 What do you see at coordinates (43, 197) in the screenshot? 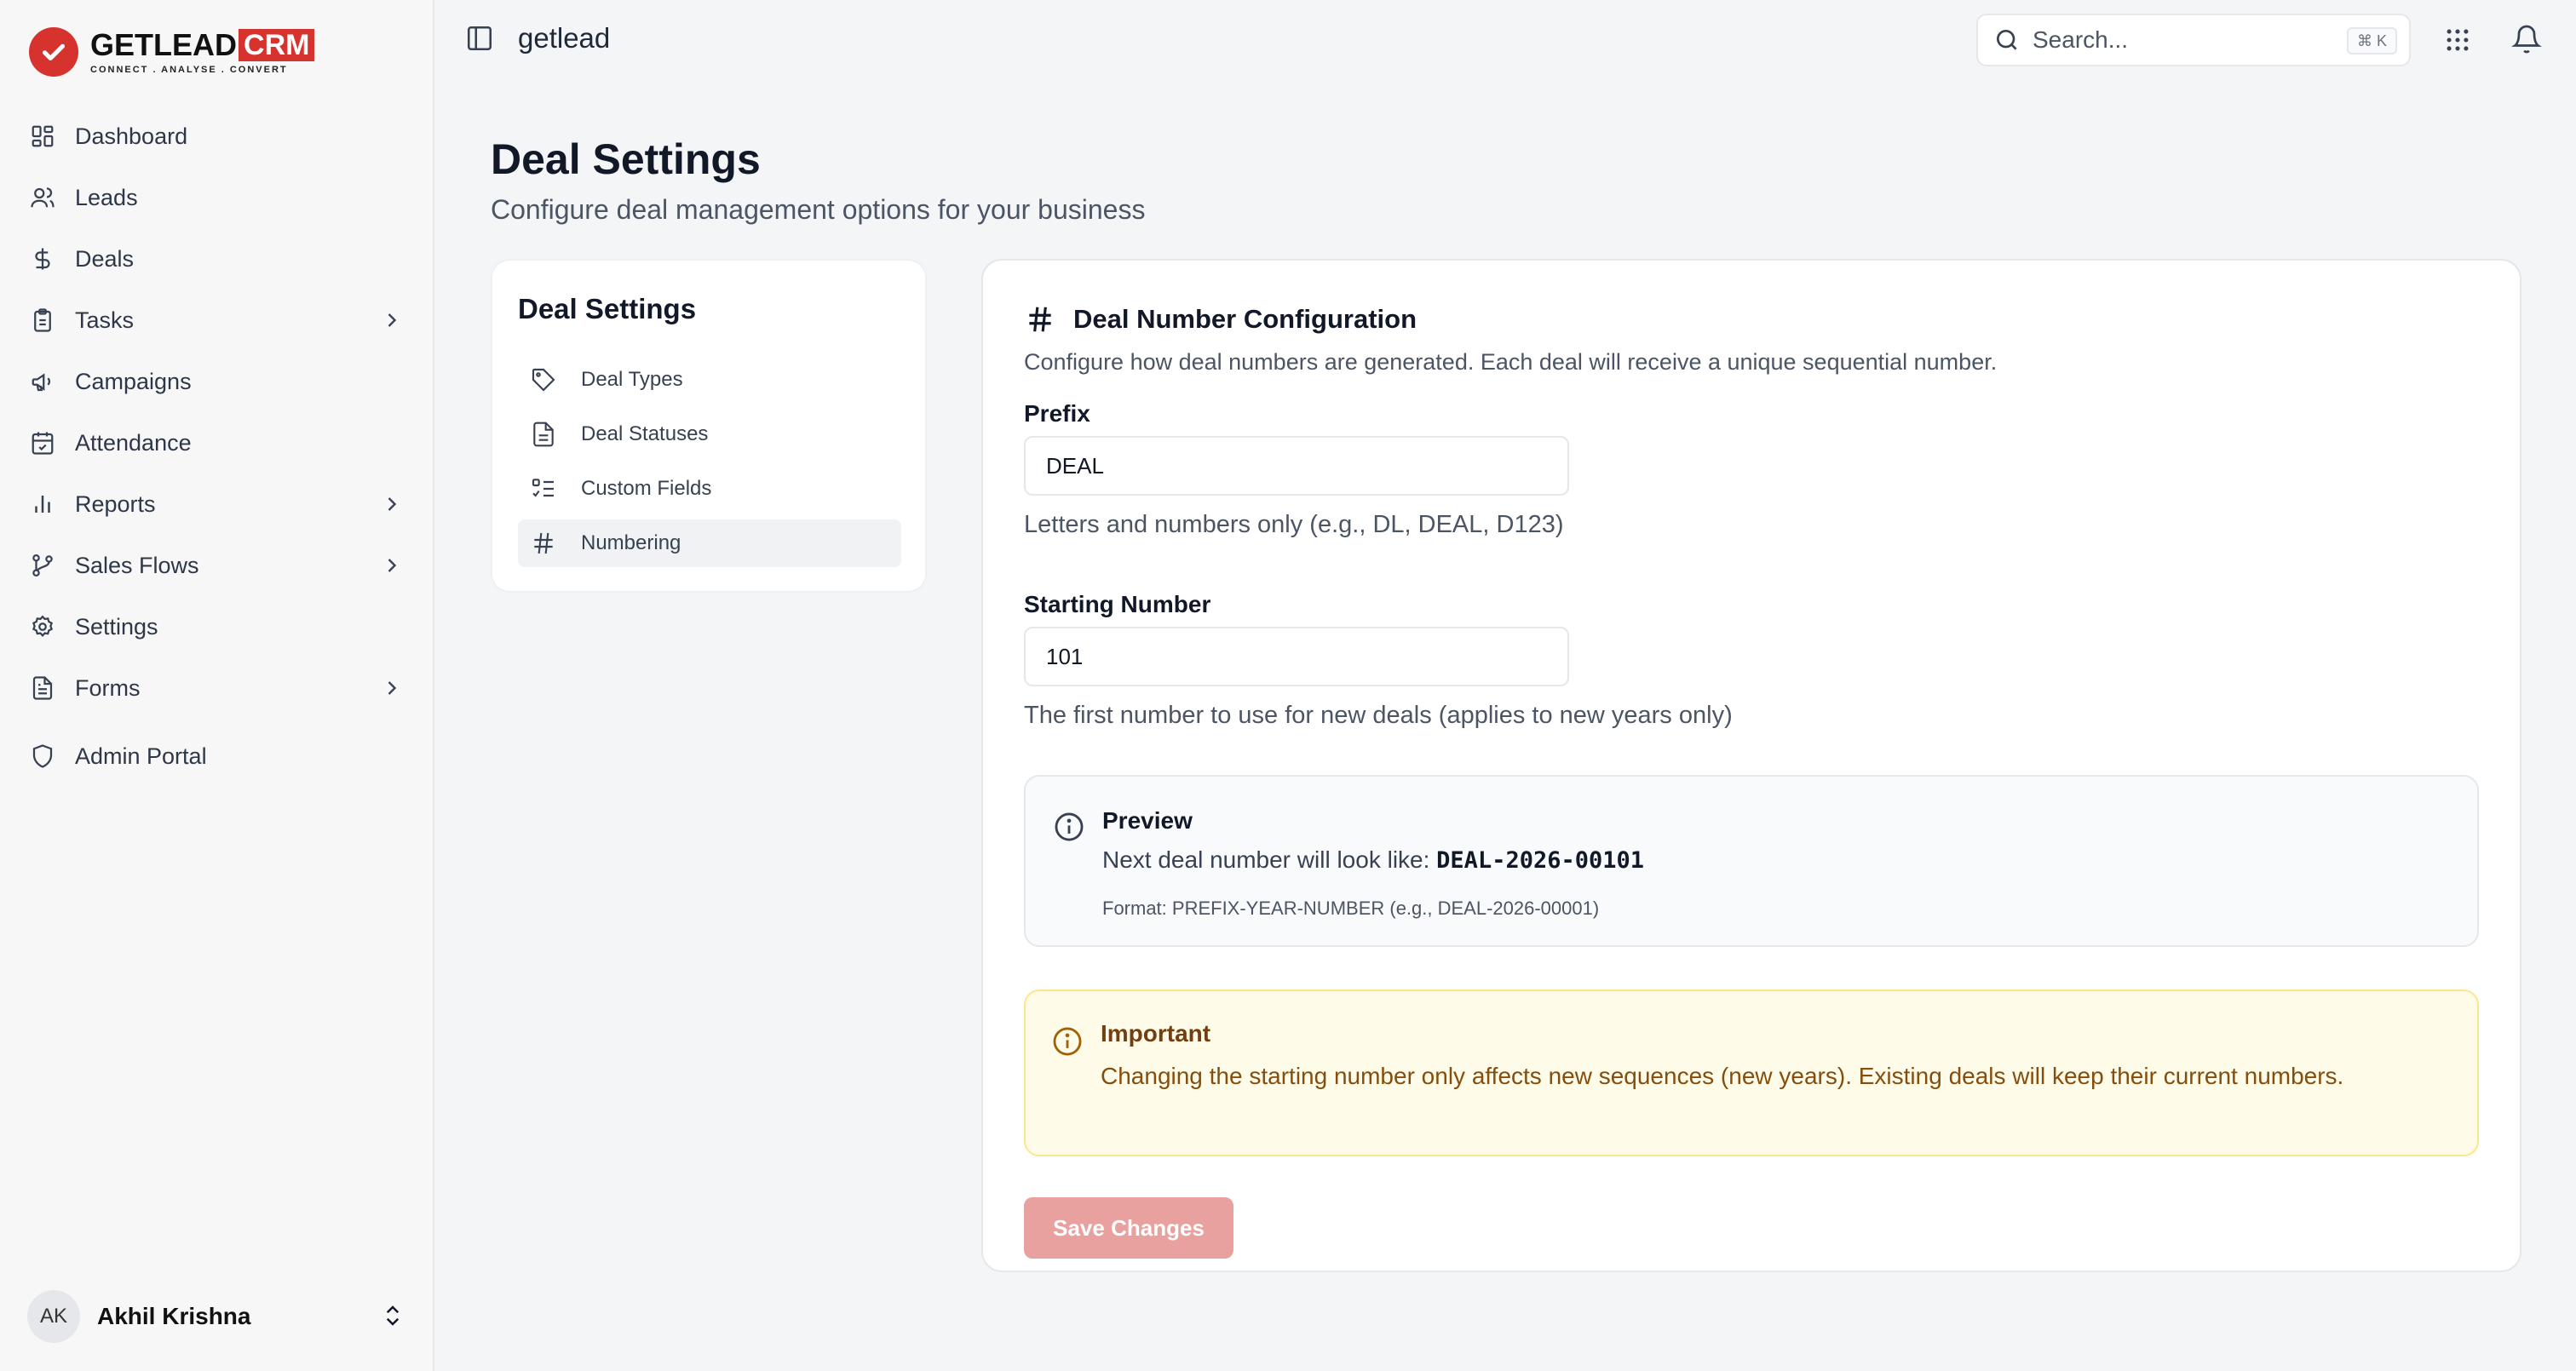
I see `users-icon` at bounding box center [43, 197].